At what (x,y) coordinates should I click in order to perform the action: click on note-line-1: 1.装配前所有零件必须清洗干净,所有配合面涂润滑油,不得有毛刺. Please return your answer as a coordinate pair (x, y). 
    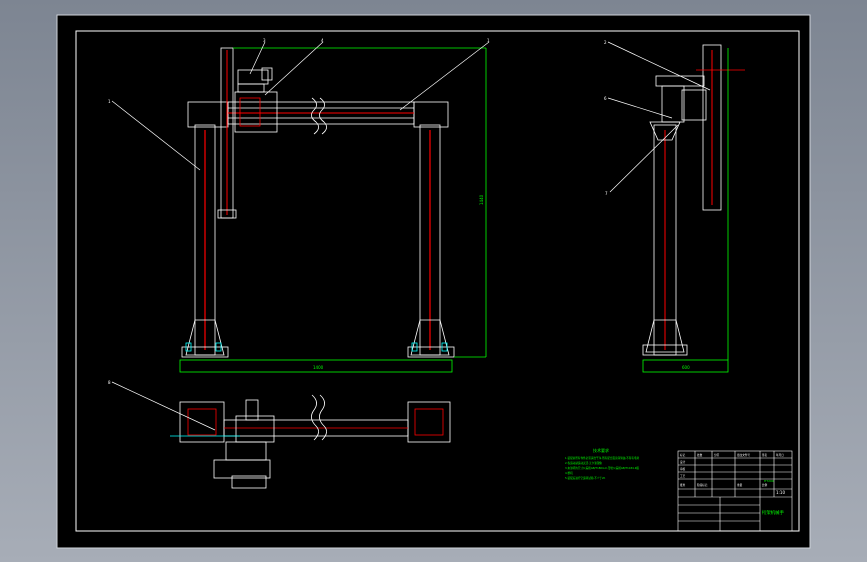
    Looking at the image, I should click on (602, 458).